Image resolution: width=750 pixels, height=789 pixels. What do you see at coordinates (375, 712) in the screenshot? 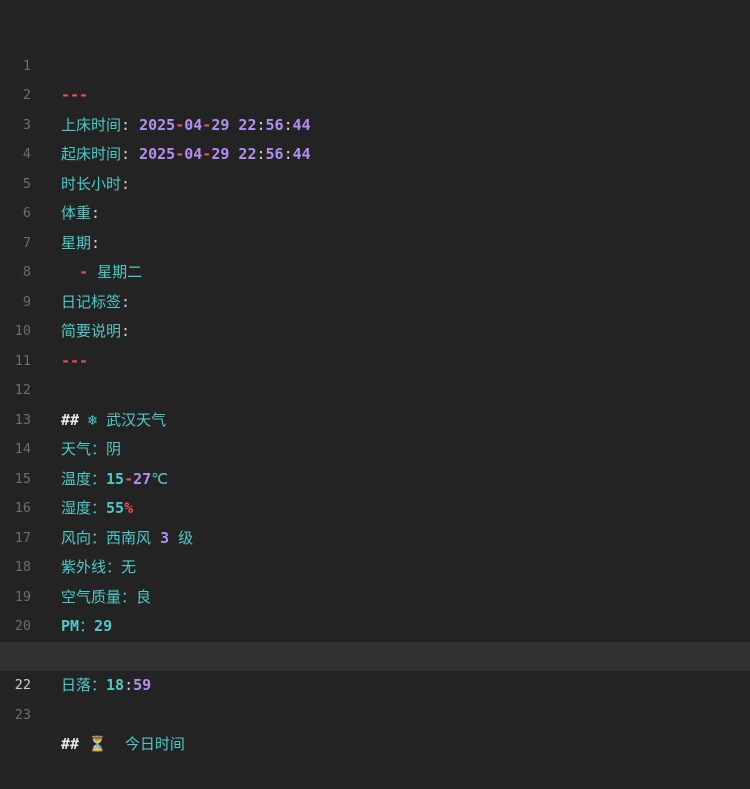
I see `editor-line: 23 ## ⏳ 今日时间` at bounding box center [375, 712].